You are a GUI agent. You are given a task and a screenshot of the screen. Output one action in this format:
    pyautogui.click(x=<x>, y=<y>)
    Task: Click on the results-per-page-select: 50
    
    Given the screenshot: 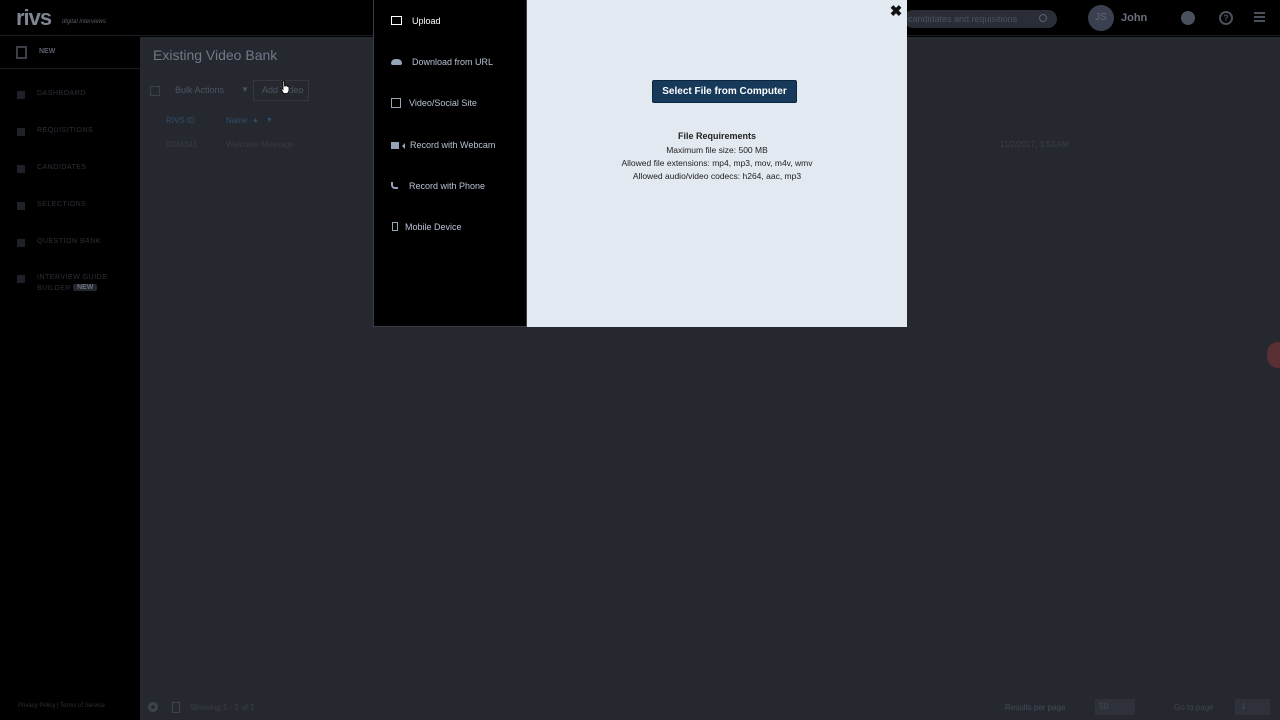 What is the action you would take?
    pyautogui.click(x=1115, y=707)
    